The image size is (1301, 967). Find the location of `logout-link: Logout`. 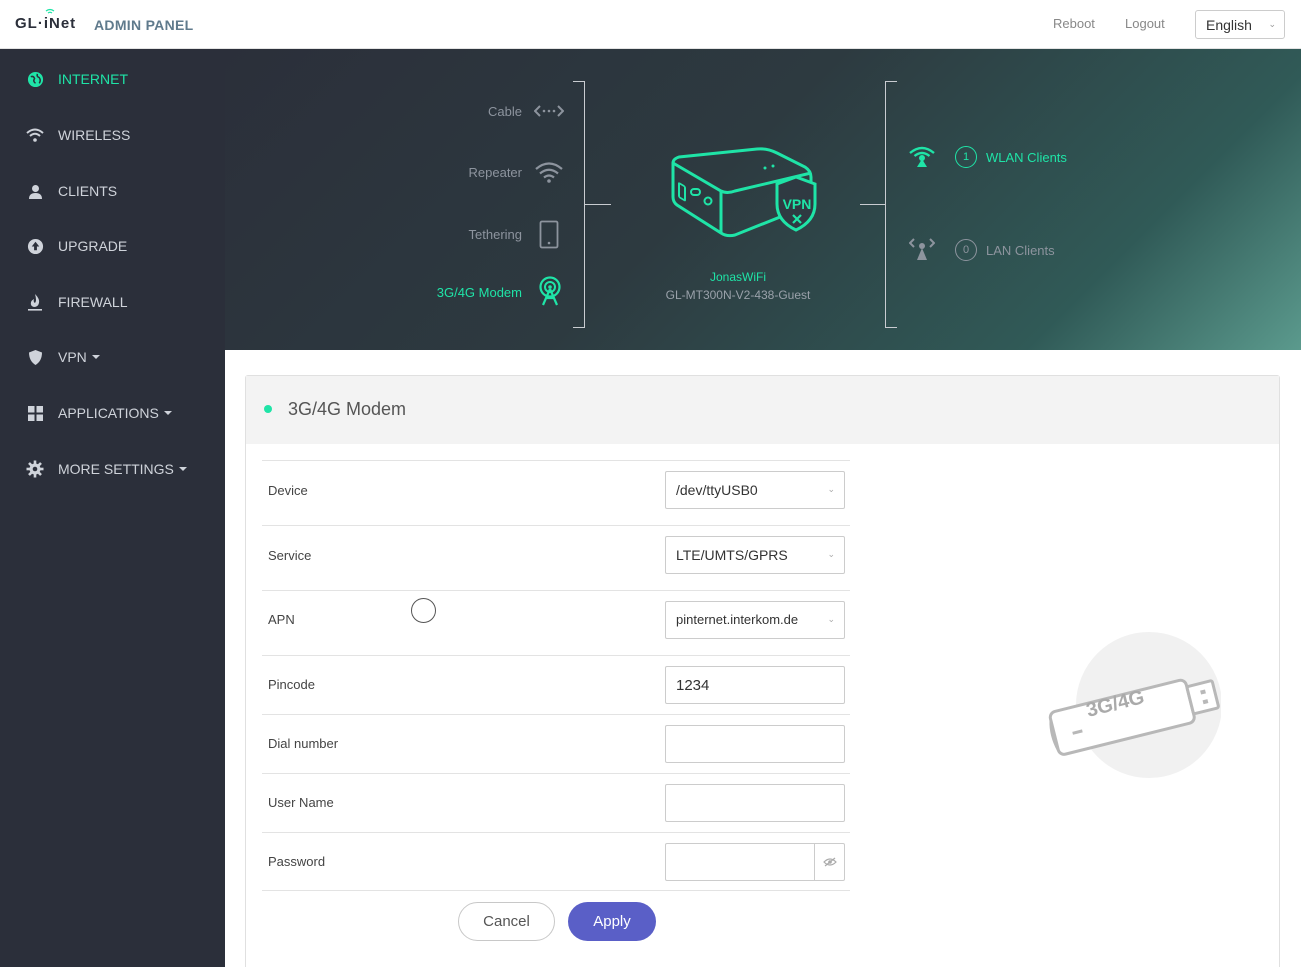

logout-link: Logout is located at coordinates (1145, 23).